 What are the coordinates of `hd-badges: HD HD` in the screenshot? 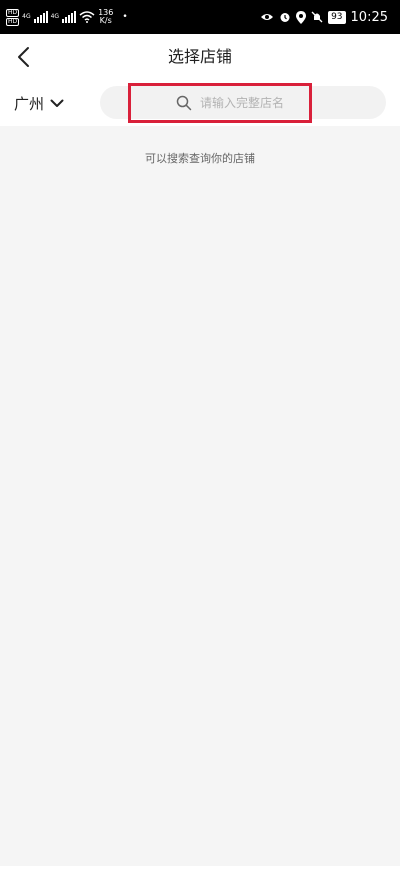 It's located at (13, 17).